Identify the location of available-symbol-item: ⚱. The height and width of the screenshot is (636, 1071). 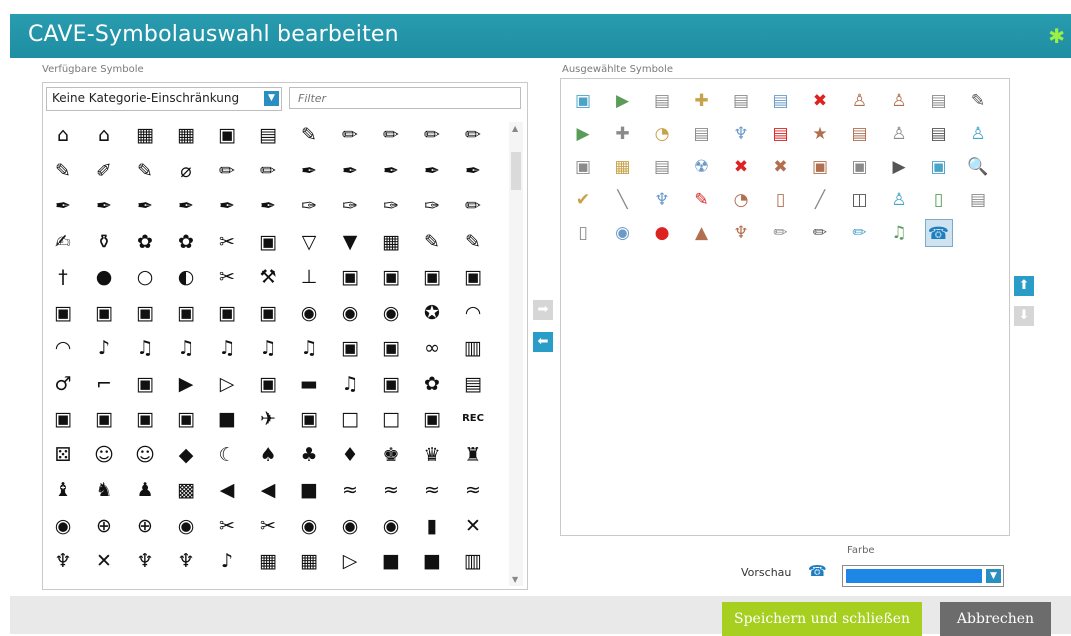
(104, 242).